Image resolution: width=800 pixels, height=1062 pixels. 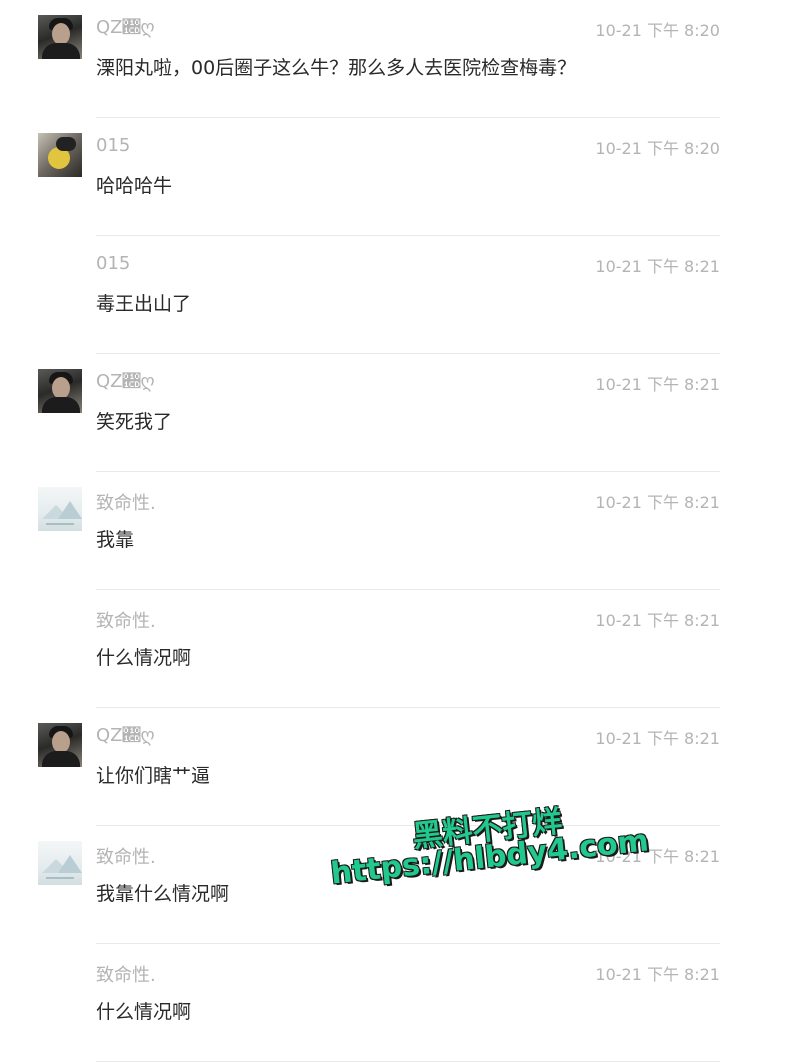 What do you see at coordinates (153, 776) in the screenshot?
I see `comment-text: 让你们瞎艹逼` at bounding box center [153, 776].